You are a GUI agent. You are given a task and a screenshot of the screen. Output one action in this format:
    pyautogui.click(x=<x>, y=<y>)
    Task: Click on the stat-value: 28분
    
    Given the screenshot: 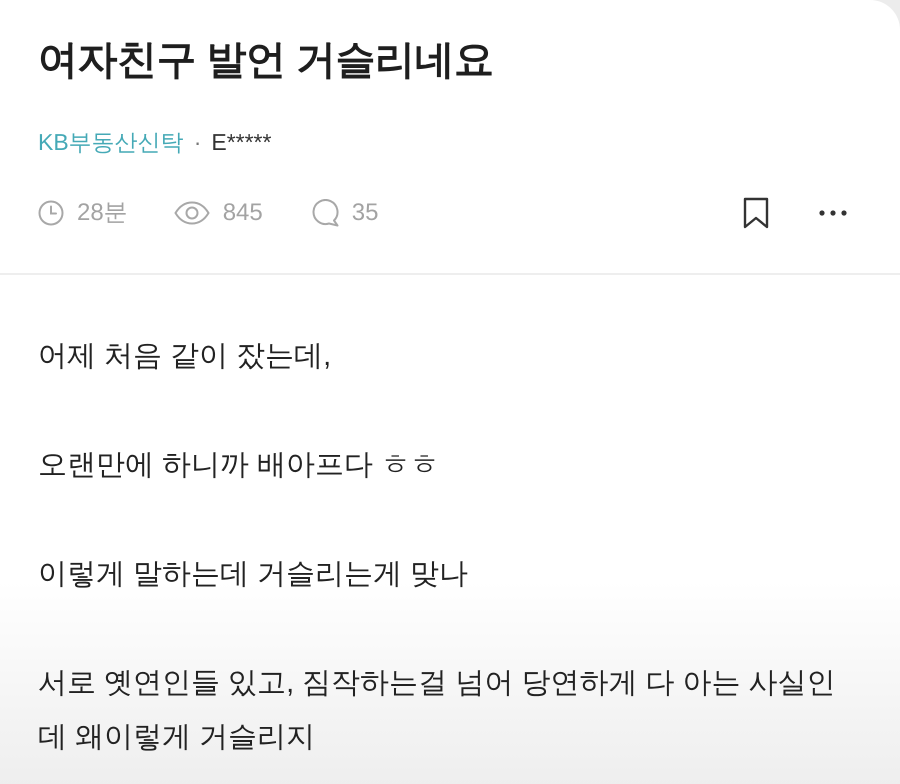 What is the action you would take?
    pyautogui.click(x=102, y=213)
    